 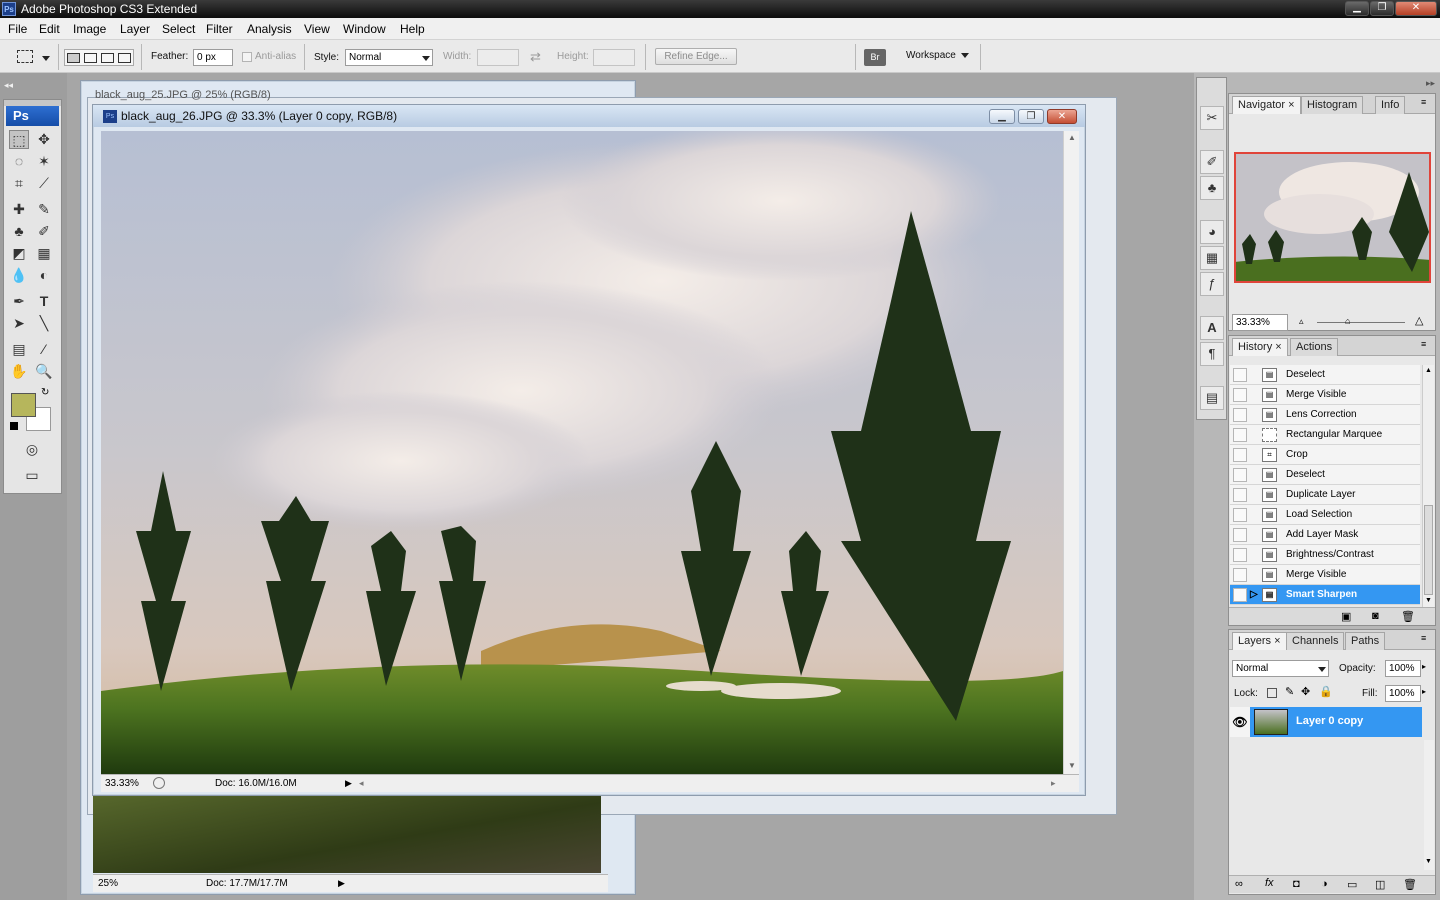 I want to click on new-group-icon: ▭, so click(x=1352, y=884).